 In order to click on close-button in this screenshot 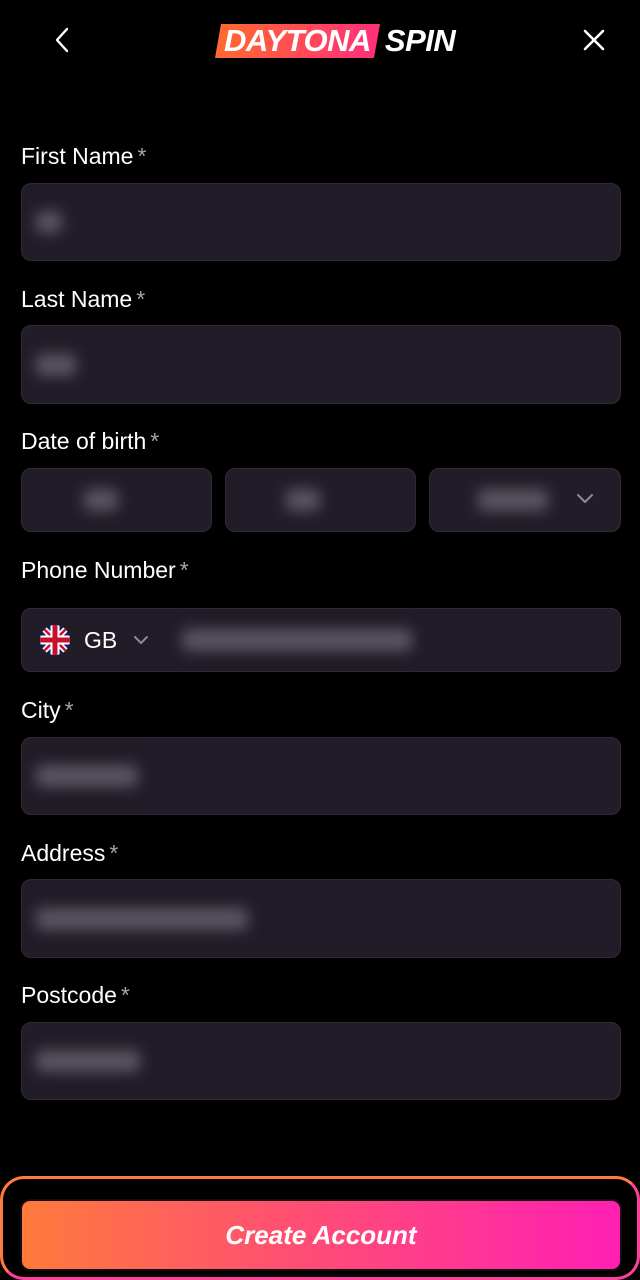, I will do `click(594, 40)`.